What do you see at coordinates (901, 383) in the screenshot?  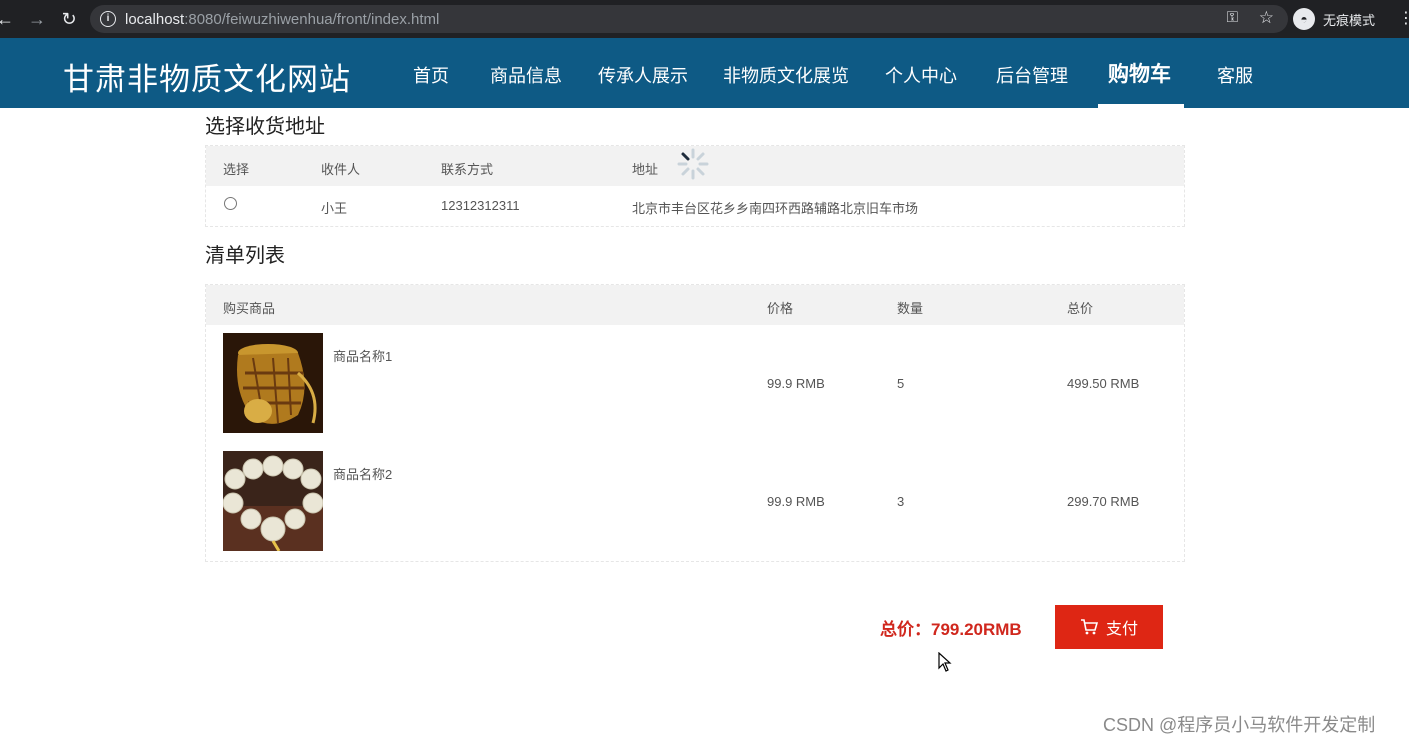 I see `product-quantity: 5` at bounding box center [901, 383].